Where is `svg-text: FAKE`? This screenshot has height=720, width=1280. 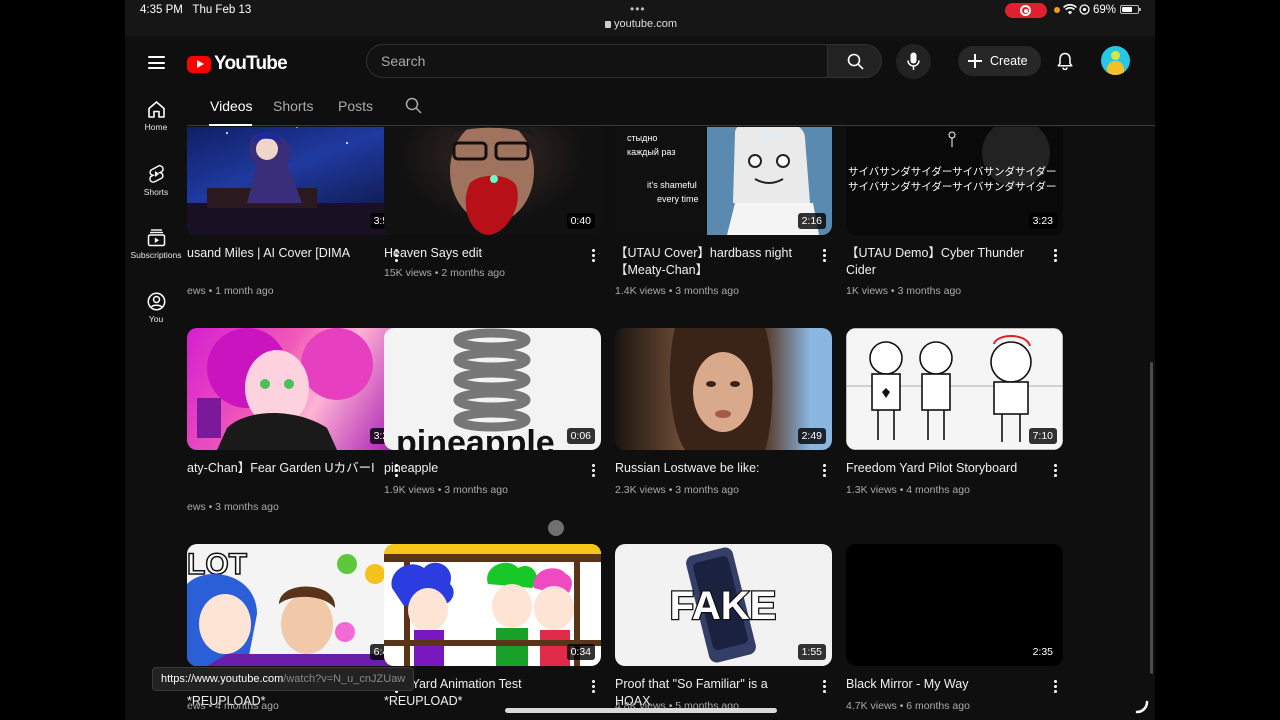
svg-text: FAKE is located at coordinates (723, 606).